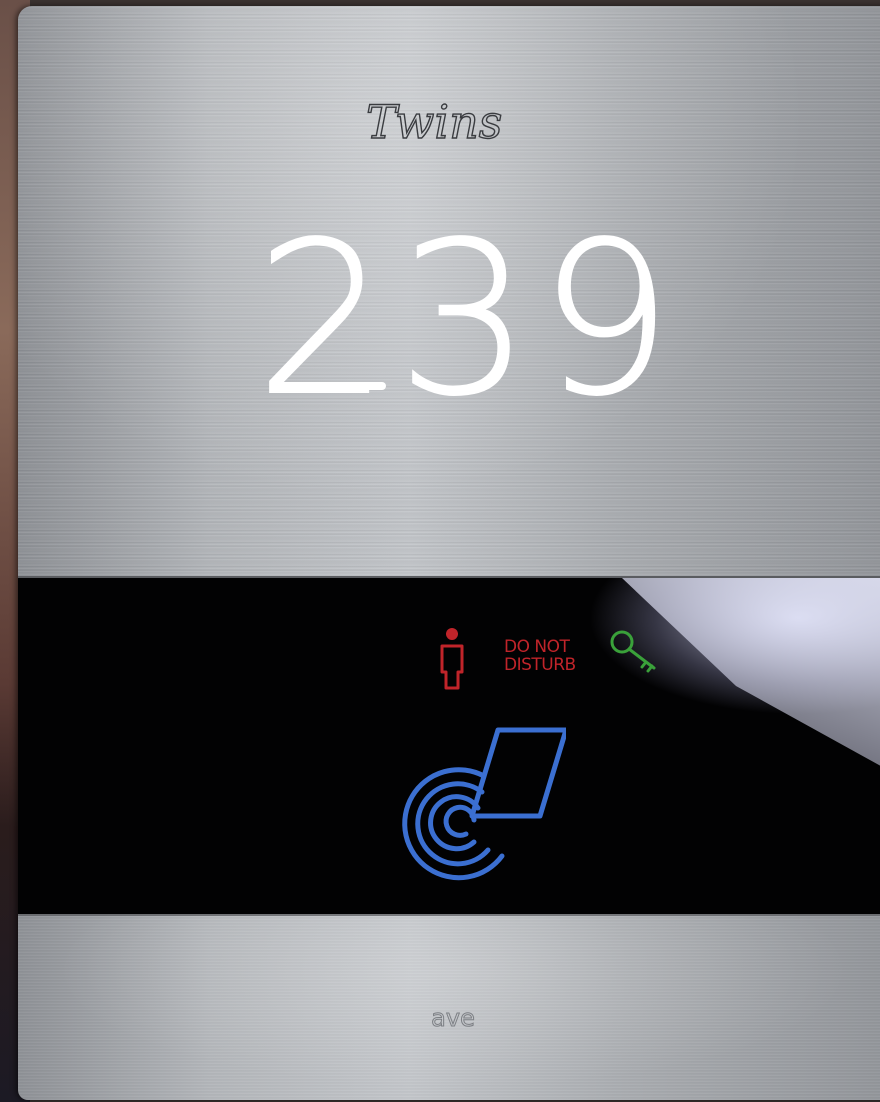 The image size is (880, 1102). What do you see at coordinates (540, 656) in the screenshot?
I see `do-not-disturb-label: DO NOT DISTURB` at bounding box center [540, 656].